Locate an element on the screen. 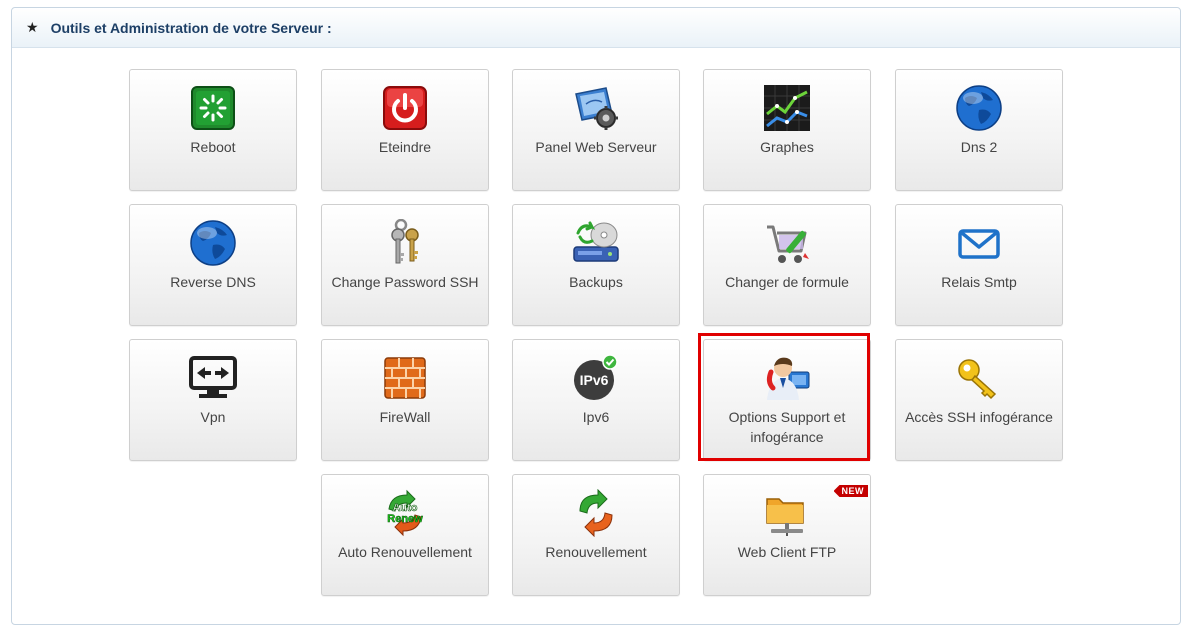 This screenshot has width=1202, height=636. tile-label: Reverse DNS is located at coordinates (213, 282).